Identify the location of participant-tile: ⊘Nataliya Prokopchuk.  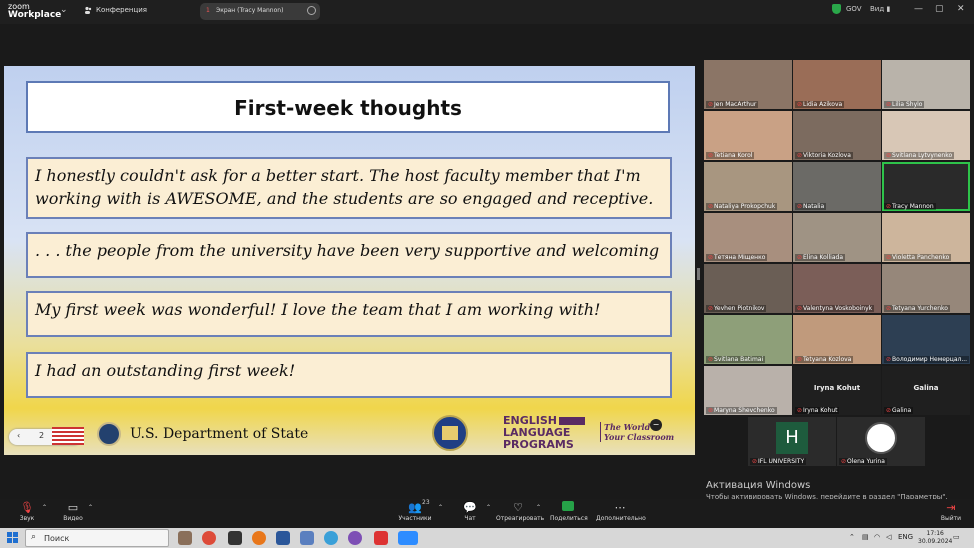
(748, 186).